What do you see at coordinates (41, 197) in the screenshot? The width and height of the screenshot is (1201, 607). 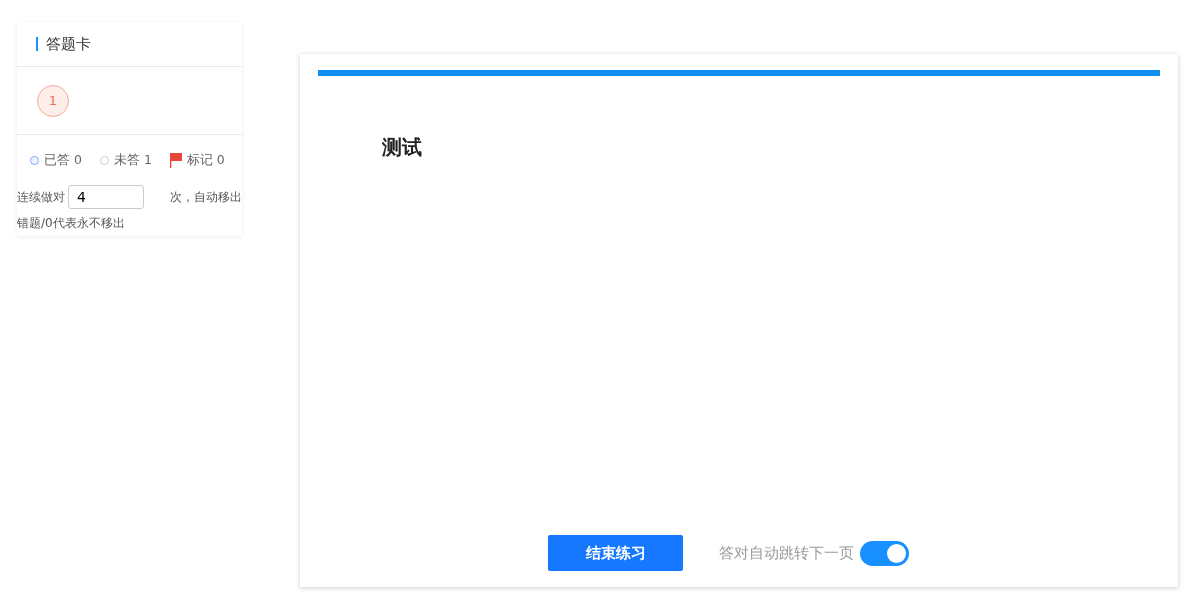 I see `setting-label: 连续做对` at bounding box center [41, 197].